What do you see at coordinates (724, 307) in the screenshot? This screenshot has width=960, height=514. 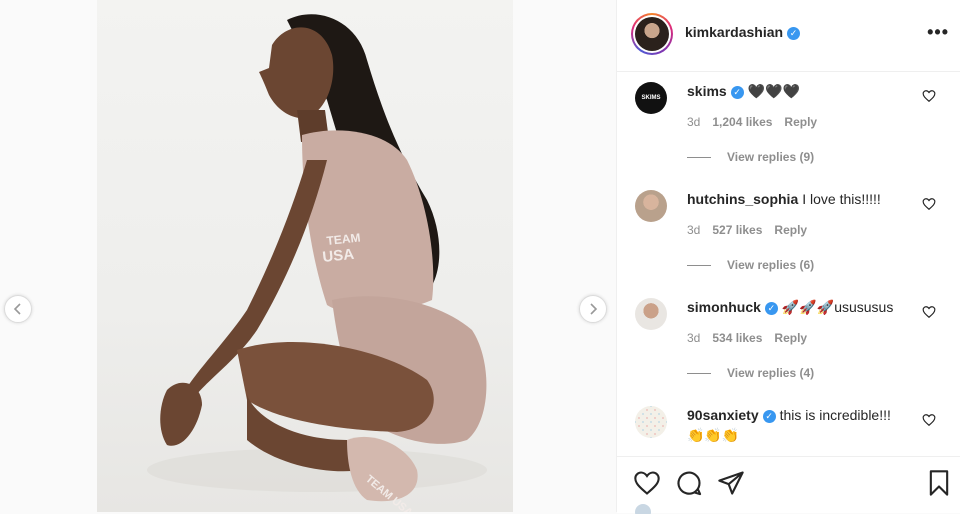 I see `comment-username: simonhuck` at bounding box center [724, 307].